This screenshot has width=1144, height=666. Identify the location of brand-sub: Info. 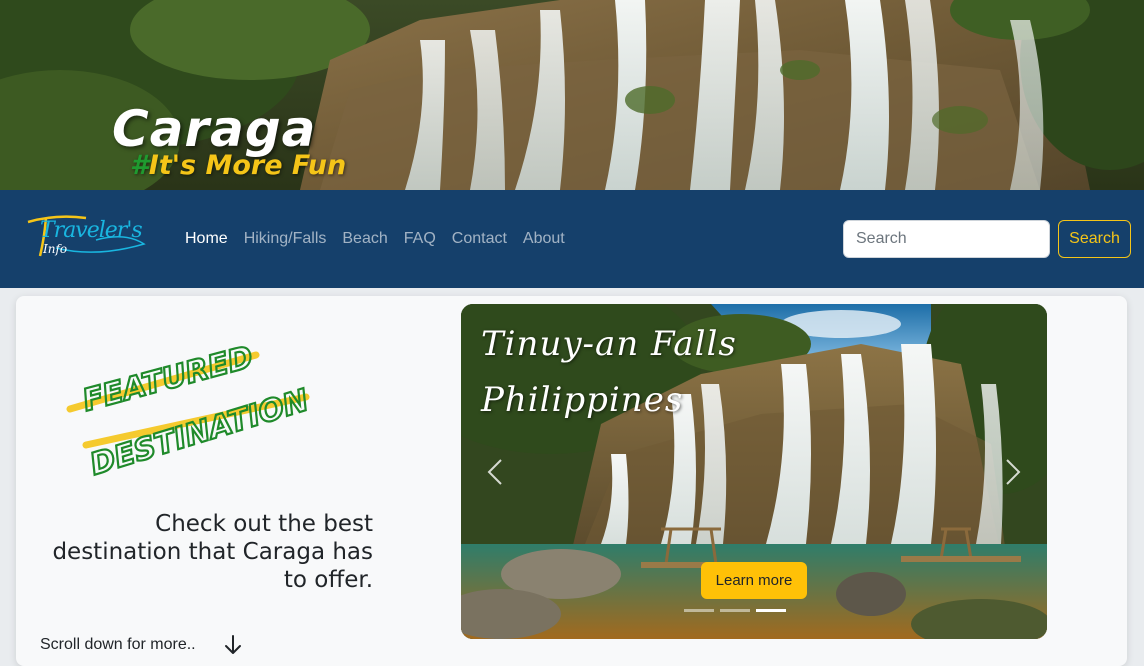
(55, 249).